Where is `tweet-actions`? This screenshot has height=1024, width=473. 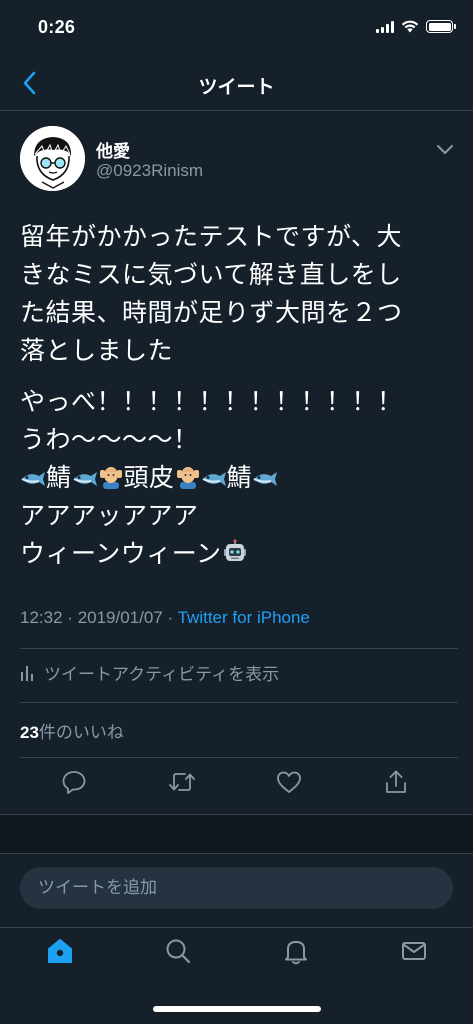 tweet-actions is located at coordinates (236, 785).